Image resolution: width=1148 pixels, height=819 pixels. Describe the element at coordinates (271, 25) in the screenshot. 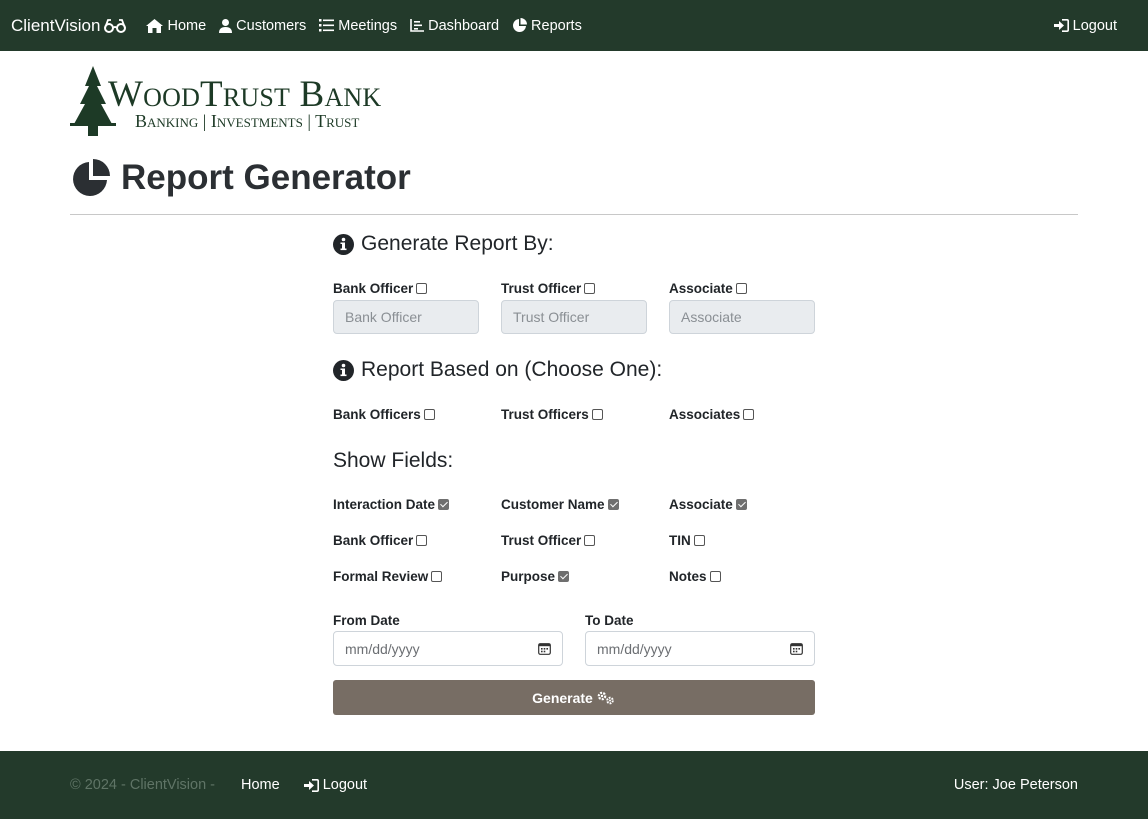

I see `nav-customers-label: Customers` at that location.